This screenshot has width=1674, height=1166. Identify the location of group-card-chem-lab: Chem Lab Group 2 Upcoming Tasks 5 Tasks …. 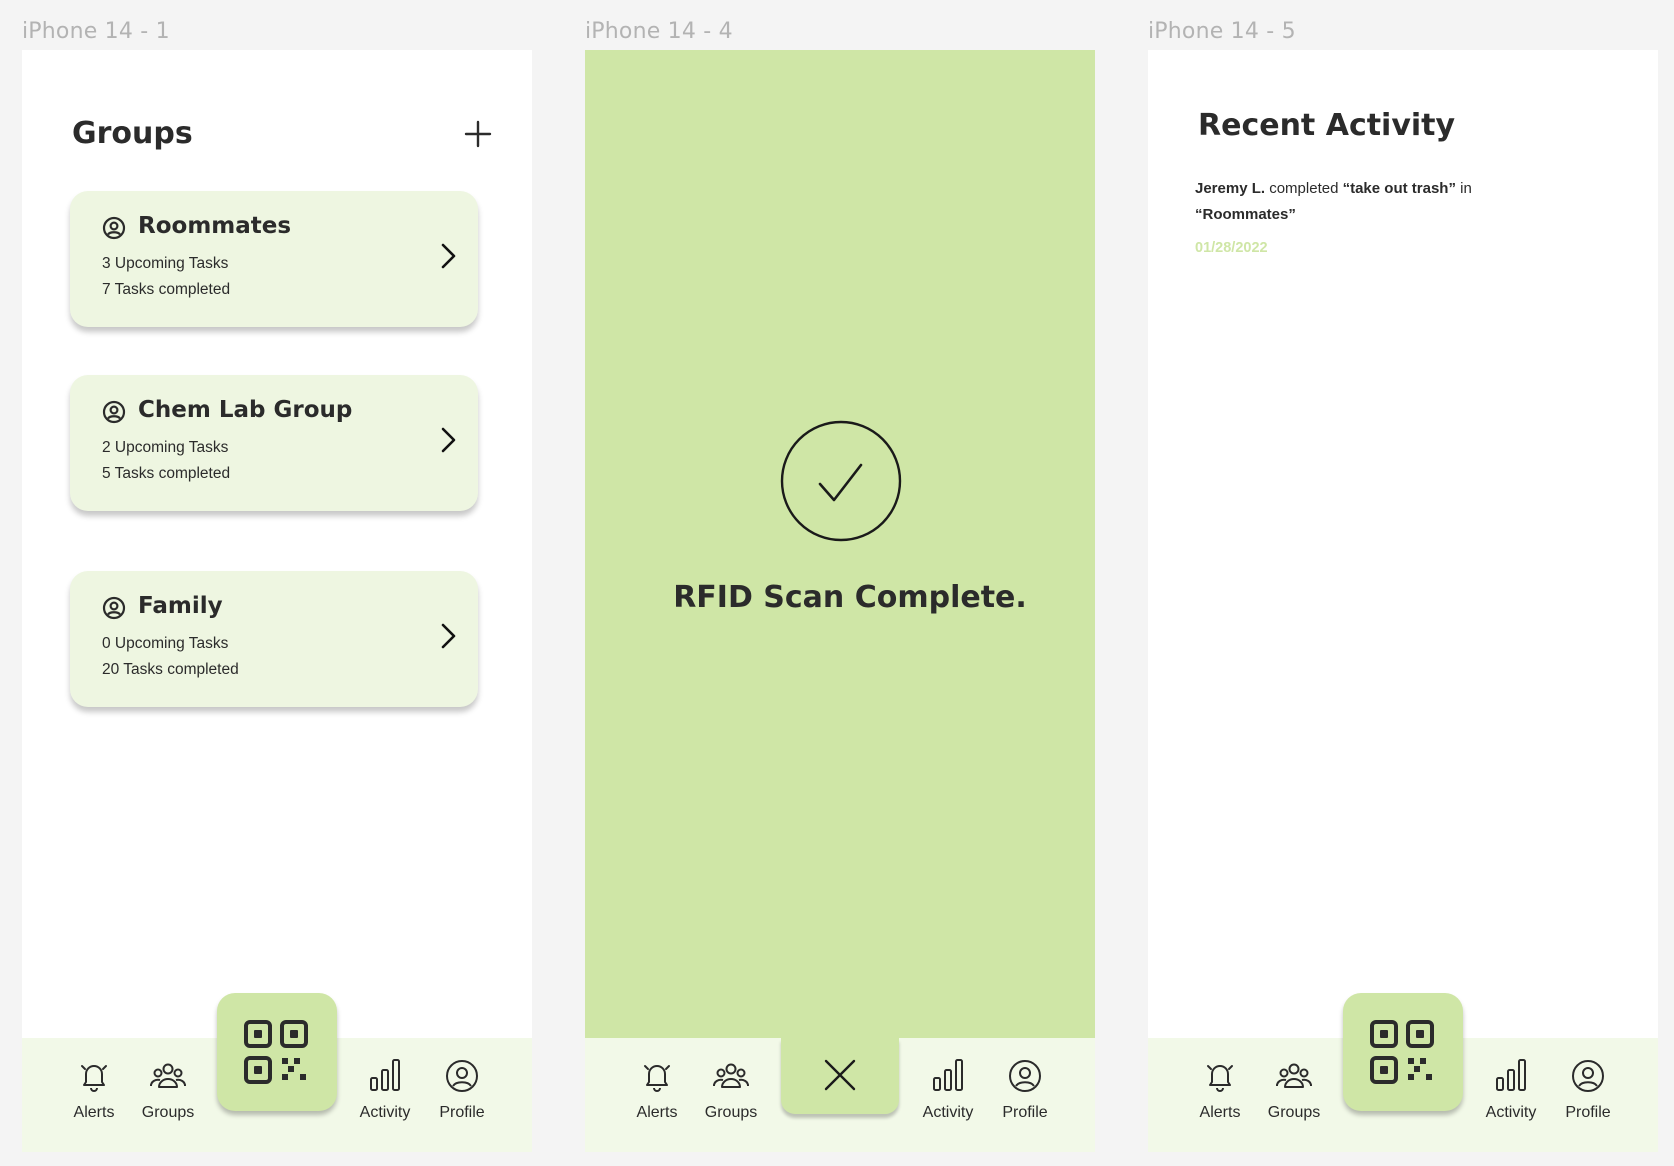
(274, 443).